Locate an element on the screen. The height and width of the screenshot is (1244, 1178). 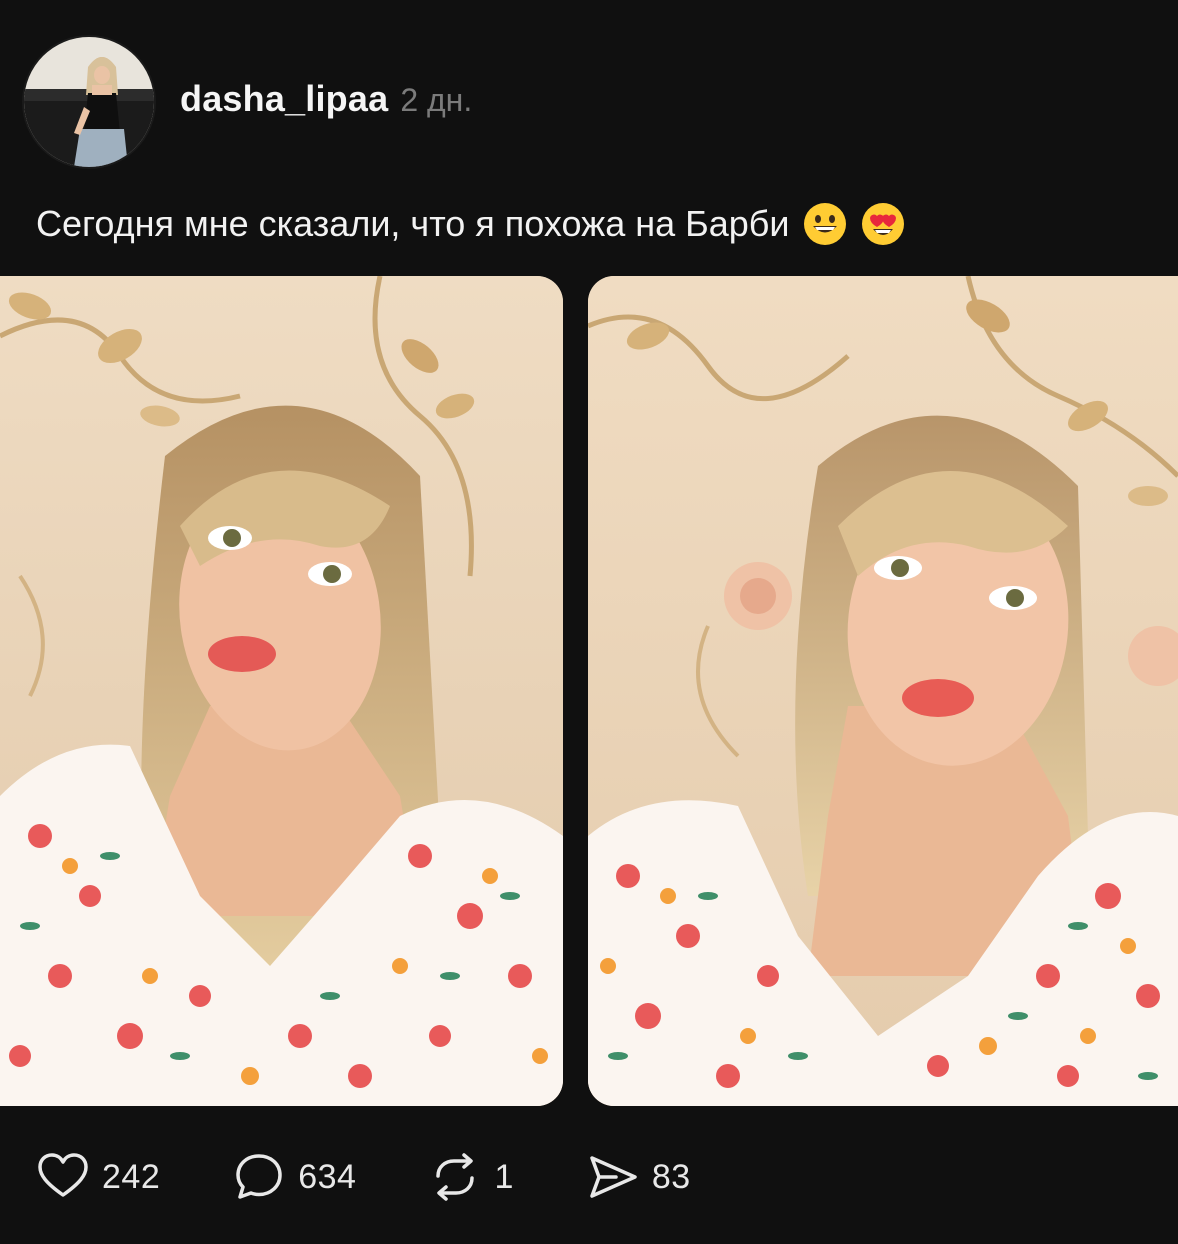
like-count: 242 is located at coordinates (131, 1176).